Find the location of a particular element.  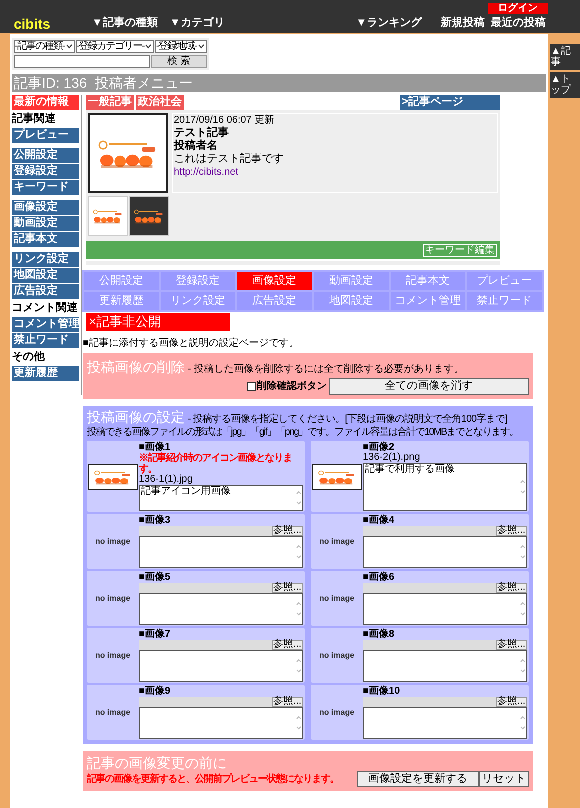

section-heading: 投稿画像の削除 is located at coordinates (136, 367).